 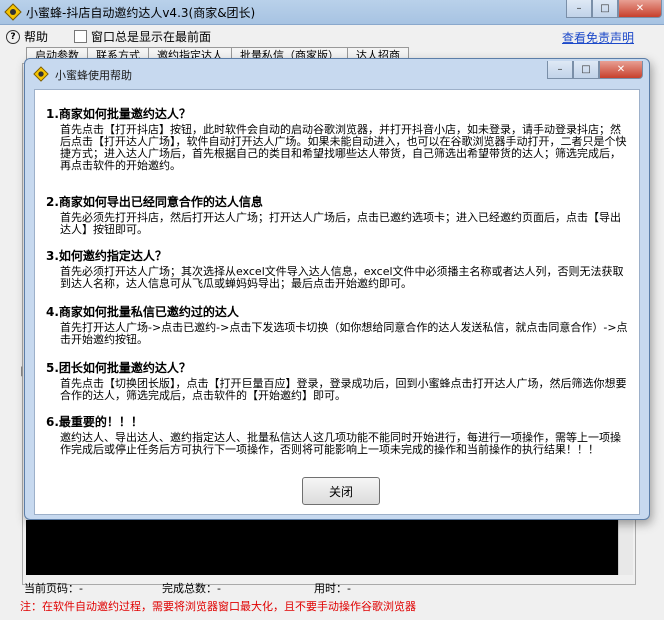 What do you see at coordinates (118, 114) in the screenshot?
I see `section-title: 1.商家如何批量邀约达人？` at bounding box center [118, 114].